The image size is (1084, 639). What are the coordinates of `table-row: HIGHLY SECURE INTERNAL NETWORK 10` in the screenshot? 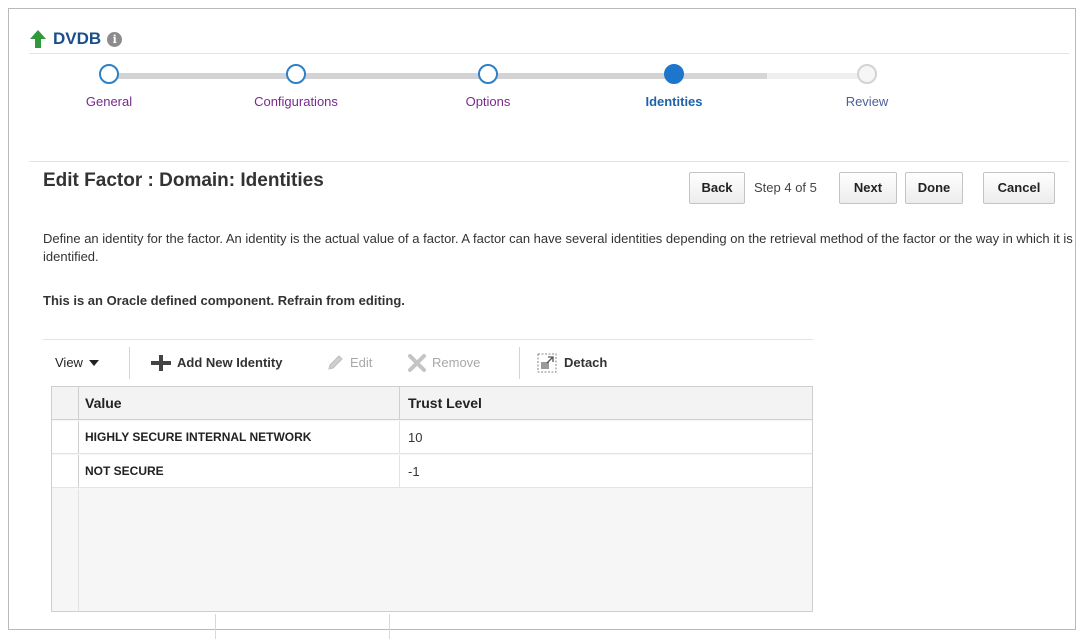 It's located at (432, 437).